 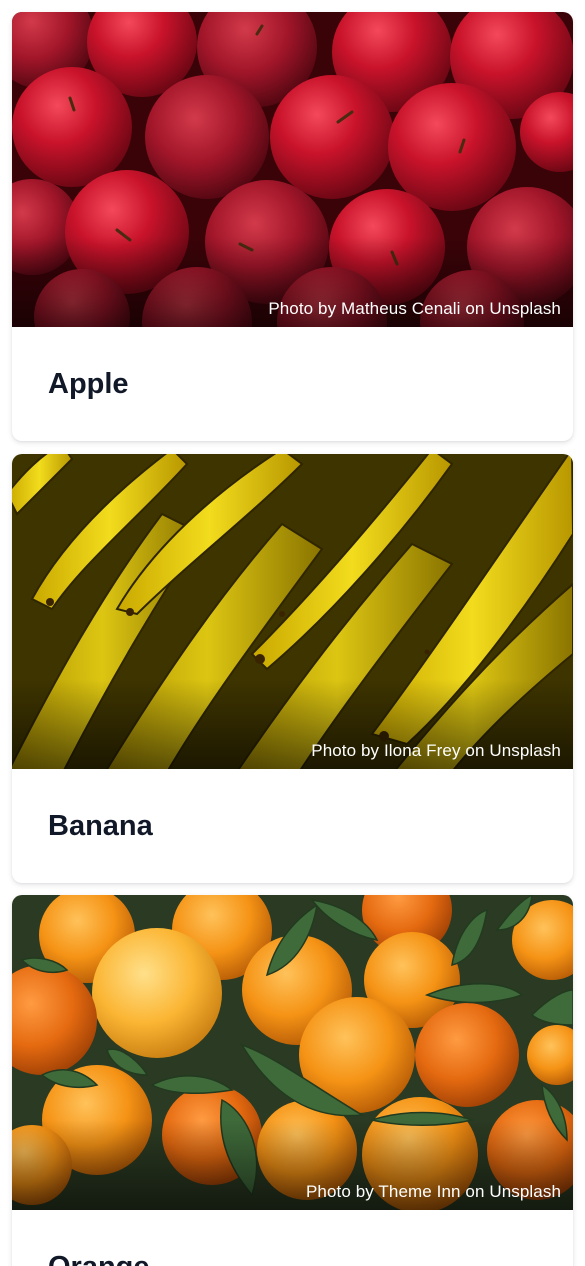 What do you see at coordinates (292, 826) in the screenshot?
I see `card-body: Banana` at bounding box center [292, 826].